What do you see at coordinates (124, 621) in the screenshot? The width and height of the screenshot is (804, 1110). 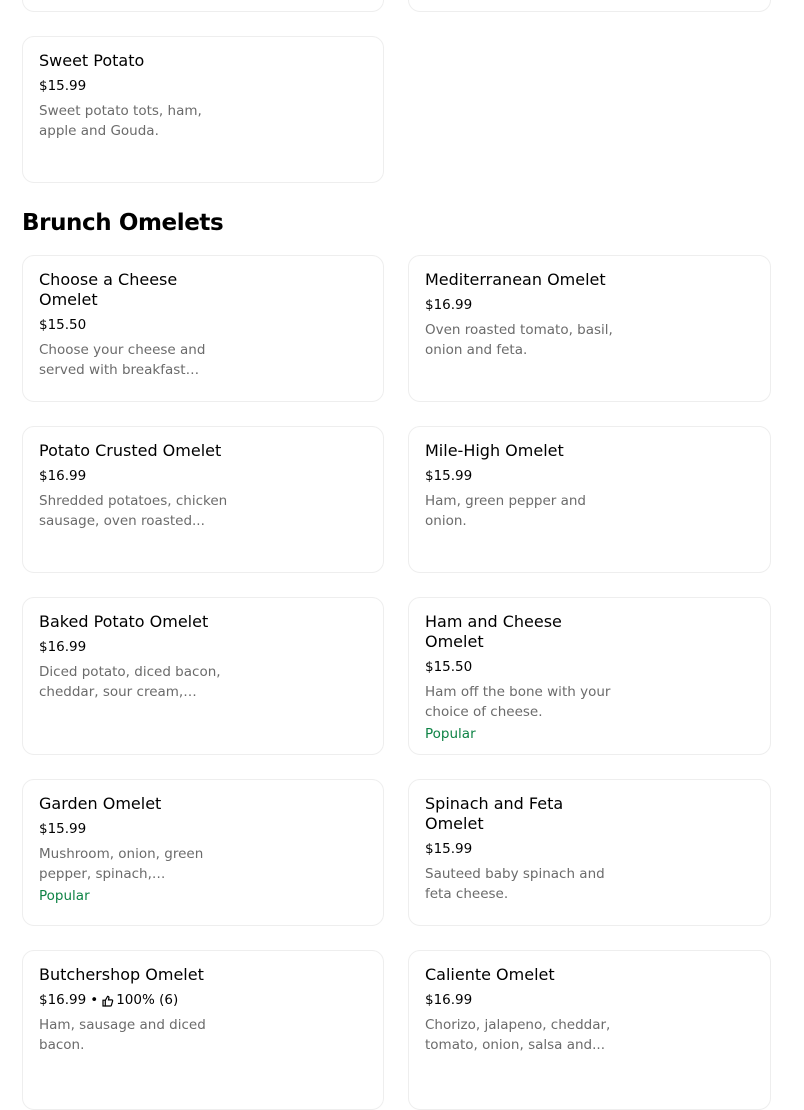 I see `item-name: Baked Potato Omelet` at bounding box center [124, 621].